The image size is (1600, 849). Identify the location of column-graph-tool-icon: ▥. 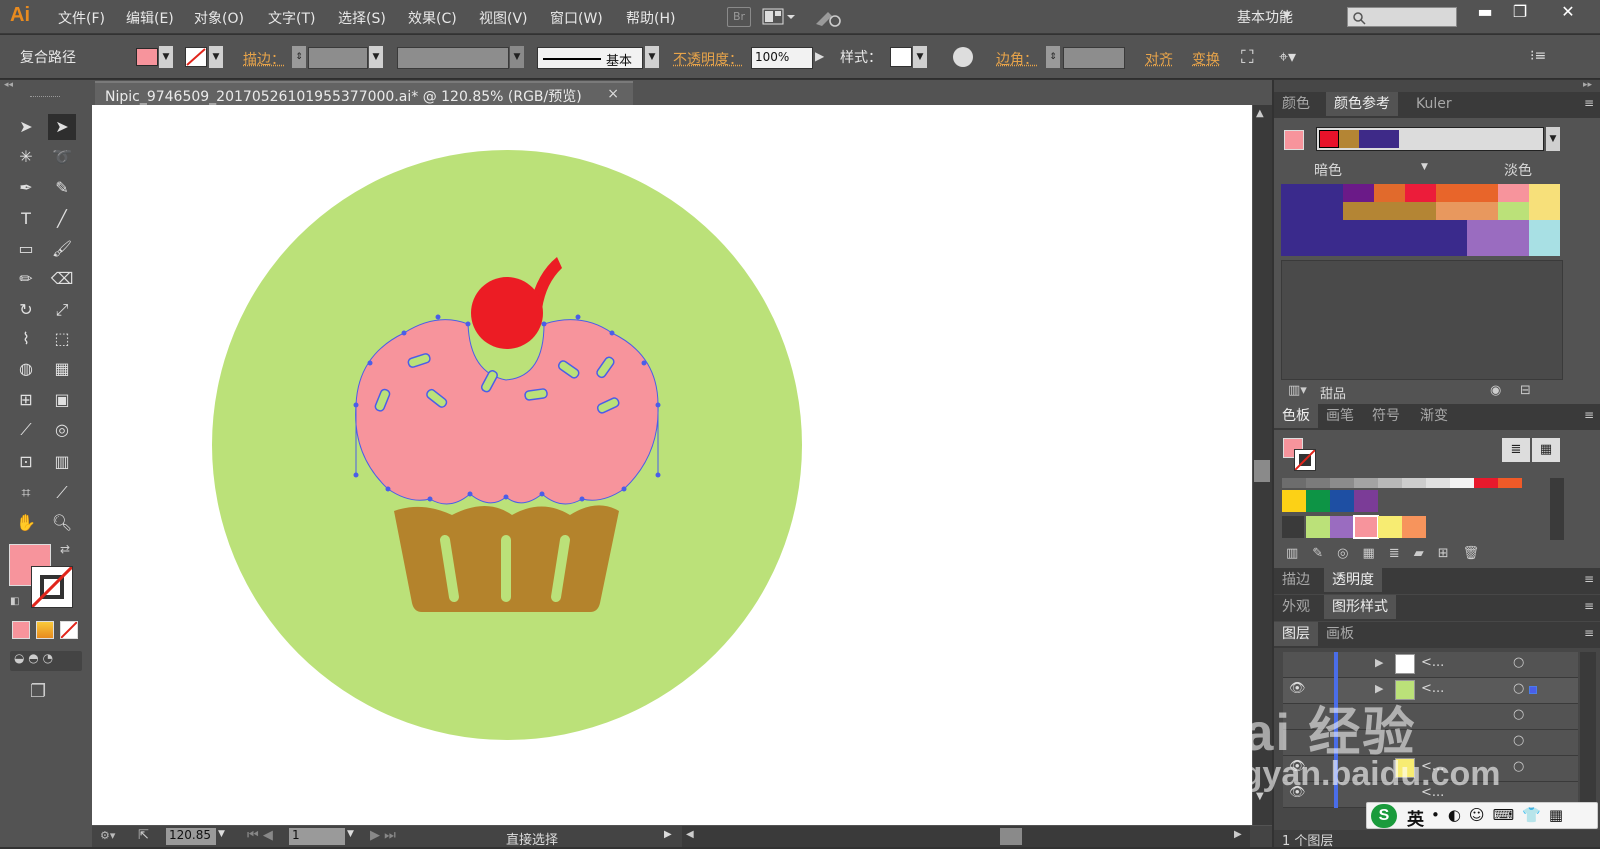
(62, 462).